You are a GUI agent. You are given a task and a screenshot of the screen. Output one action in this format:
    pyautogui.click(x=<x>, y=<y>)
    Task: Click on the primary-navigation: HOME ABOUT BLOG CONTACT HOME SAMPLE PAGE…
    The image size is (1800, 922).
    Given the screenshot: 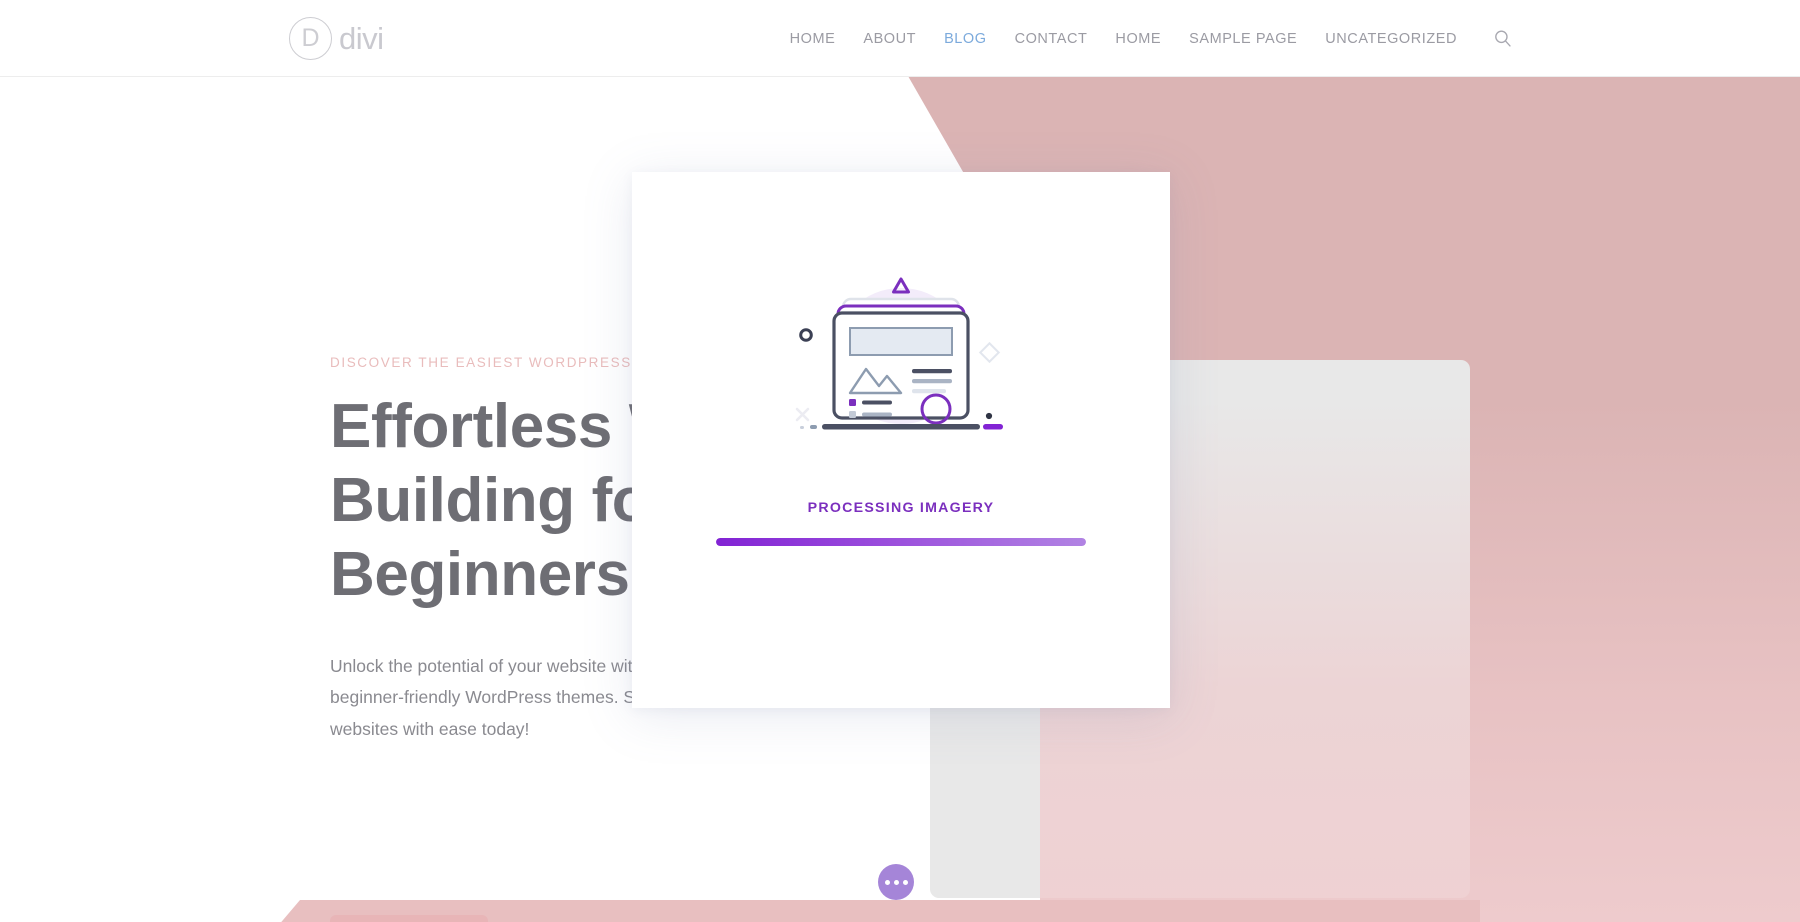 What is the action you would take?
    pyautogui.click(x=1145, y=39)
    